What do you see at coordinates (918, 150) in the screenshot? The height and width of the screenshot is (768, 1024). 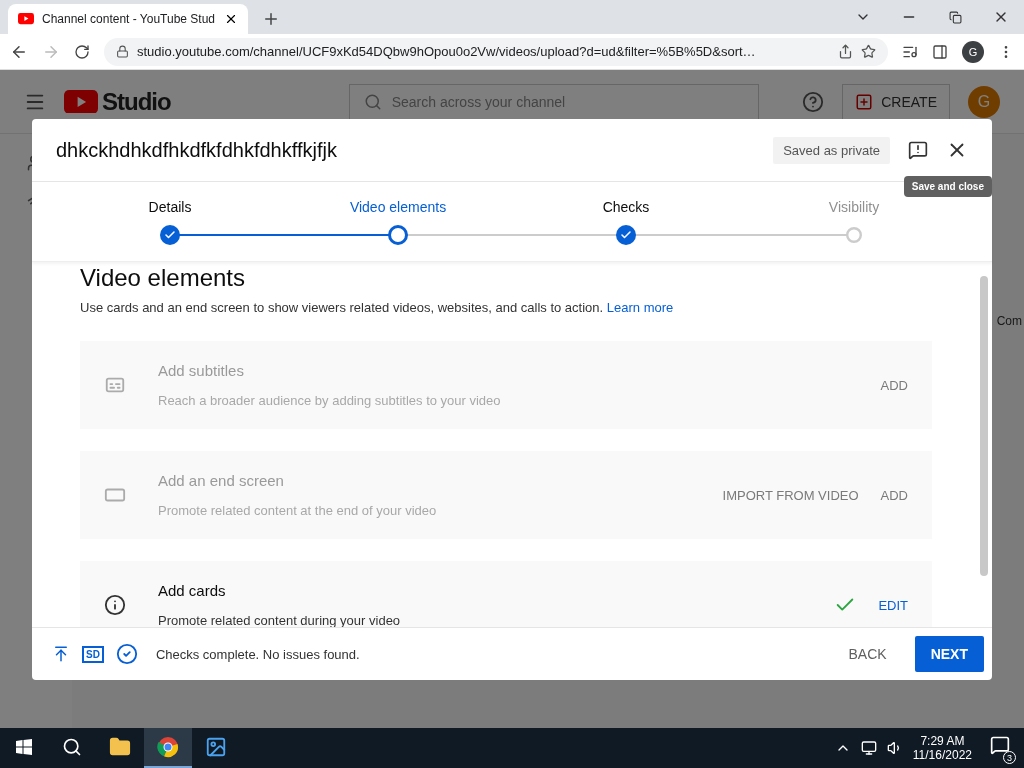 I see `feedback-icon` at bounding box center [918, 150].